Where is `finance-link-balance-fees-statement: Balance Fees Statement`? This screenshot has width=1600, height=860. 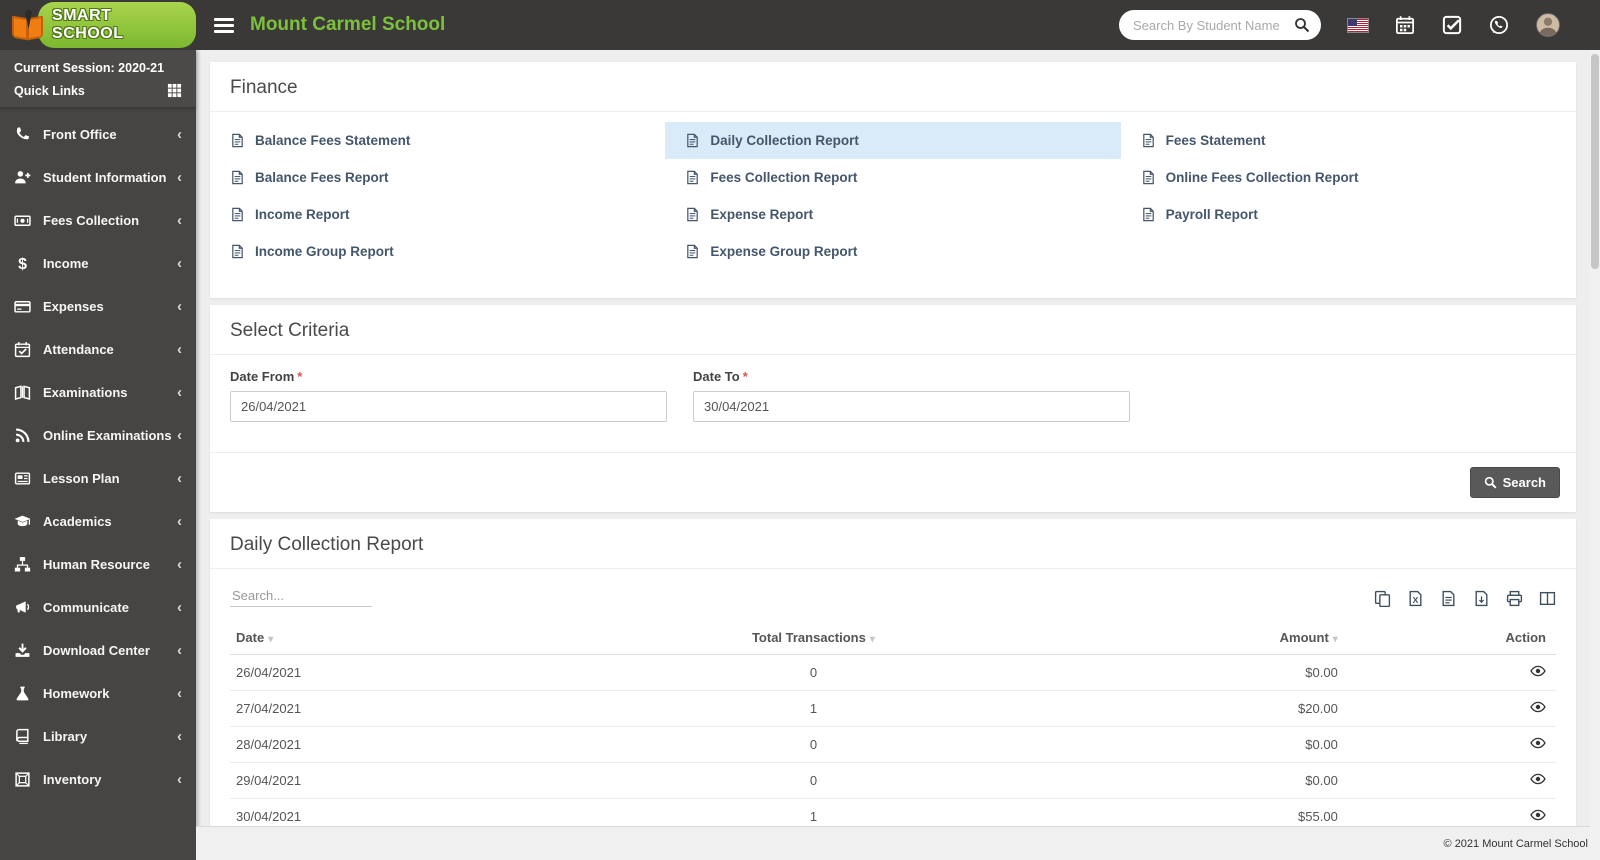 finance-link-balance-fees-statement: Balance Fees Statement is located at coordinates (437, 140).